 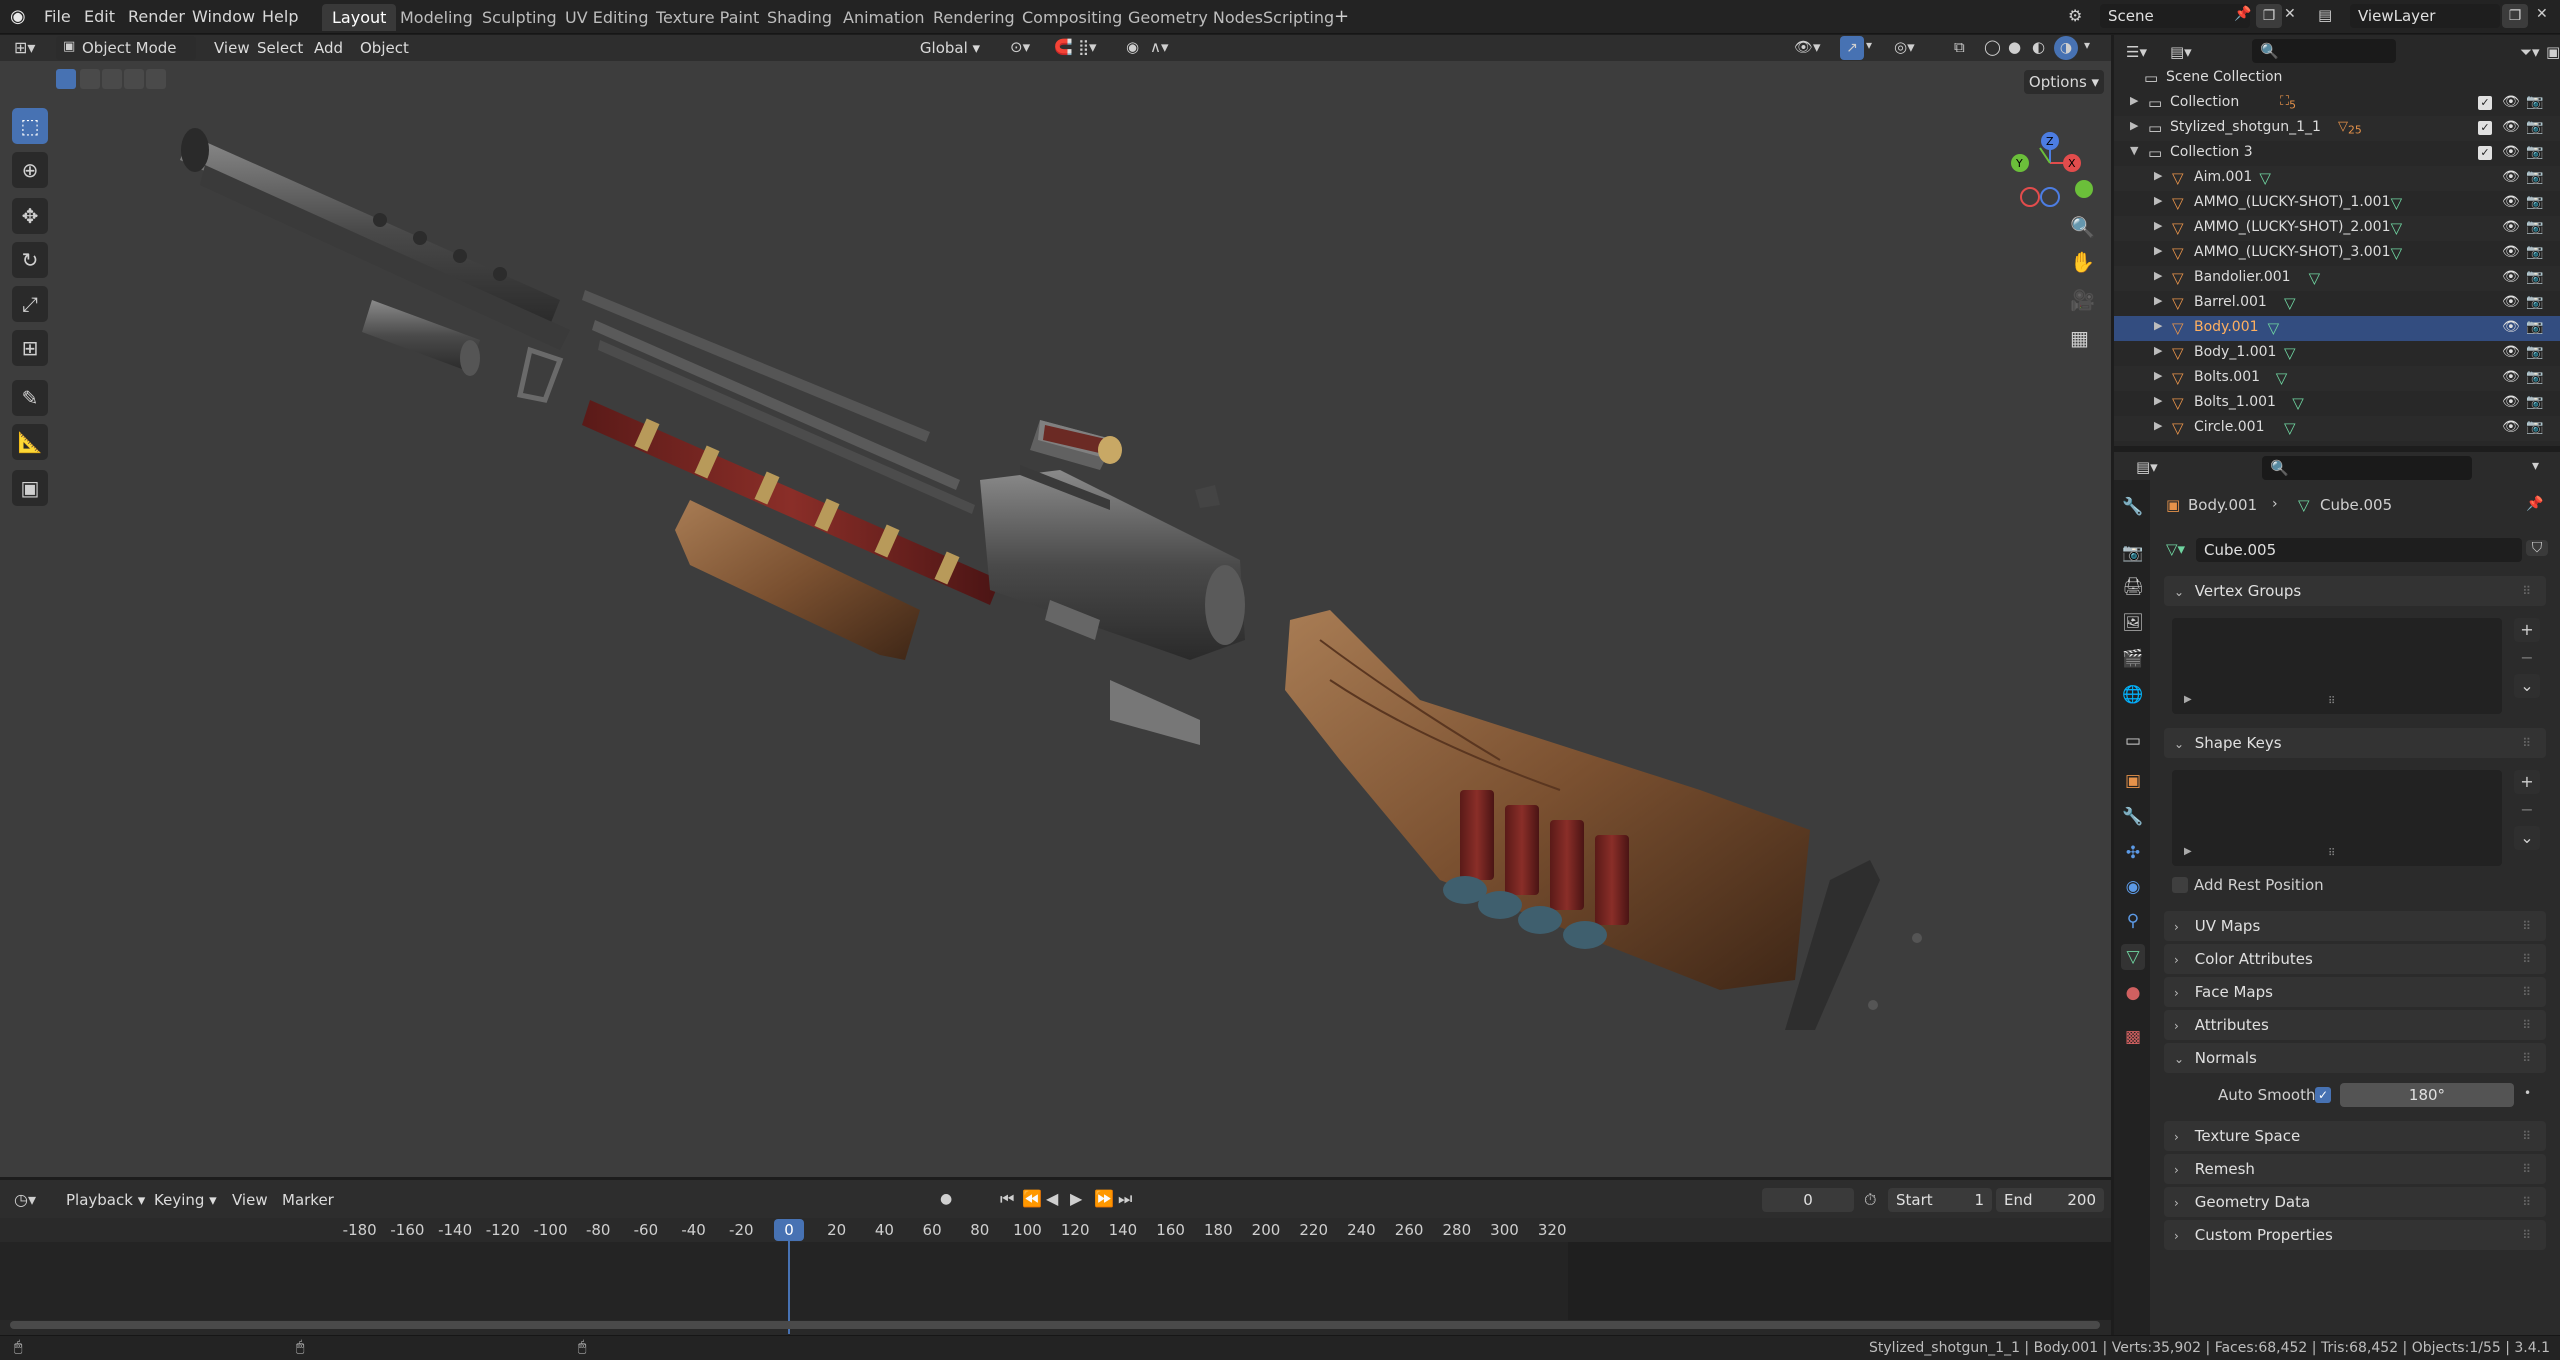 I want to click on tab-shading: Shading, so click(x=799, y=17).